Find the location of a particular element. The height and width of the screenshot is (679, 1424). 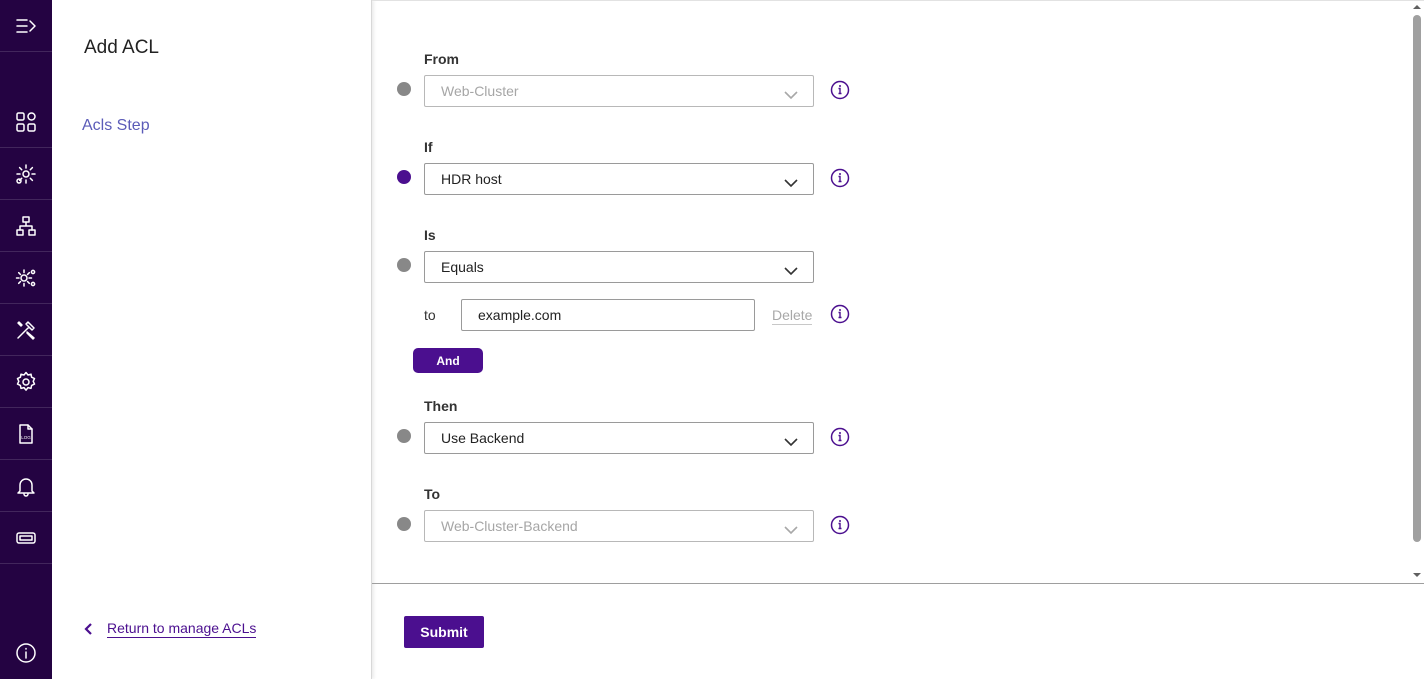

scroll-down-arrow-icon is located at coordinates (1417, 575).